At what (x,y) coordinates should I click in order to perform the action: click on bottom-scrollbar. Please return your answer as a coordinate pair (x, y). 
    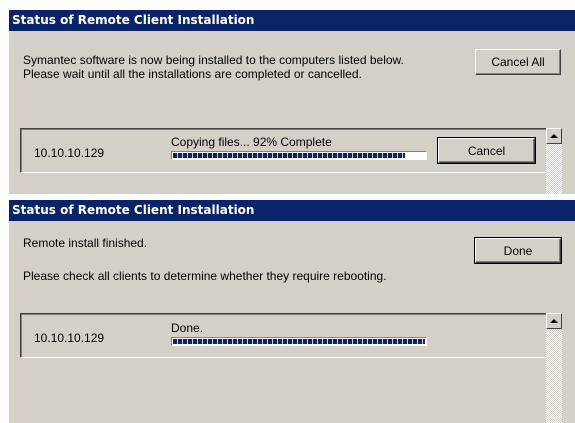
    Looking at the image, I should click on (554, 368).